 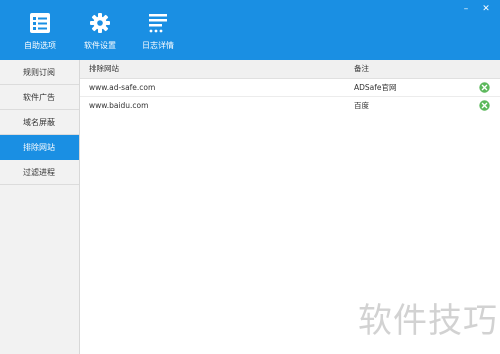 I want to click on site-cell: www.baidu.com, so click(x=119, y=105).